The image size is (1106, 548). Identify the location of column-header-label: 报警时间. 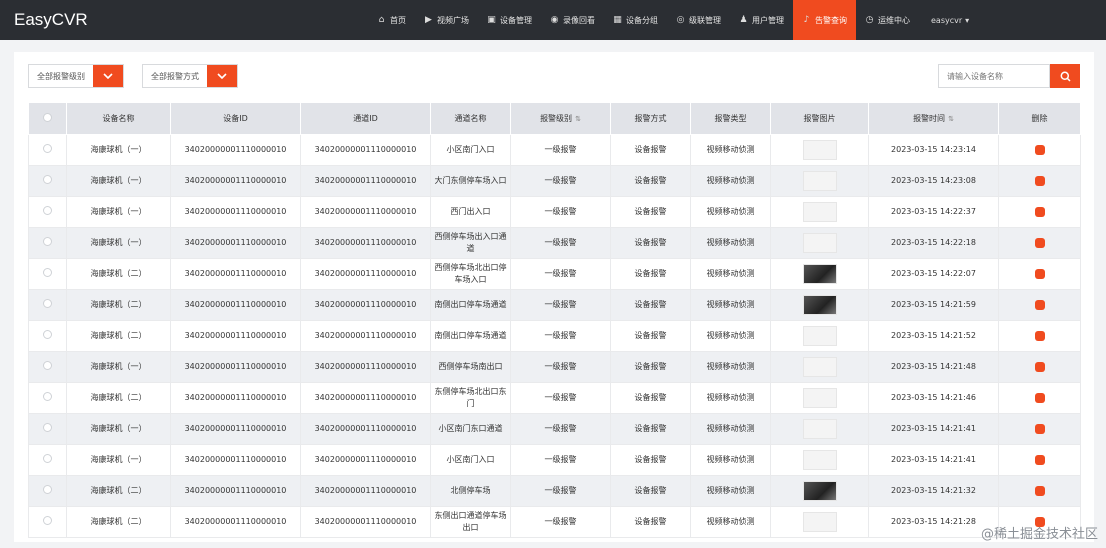
(929, 118).